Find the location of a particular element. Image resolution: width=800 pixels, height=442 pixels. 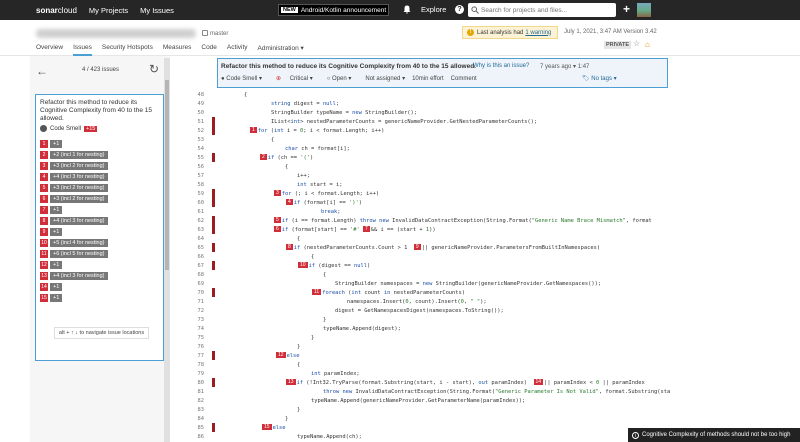

code-line: 83 } is located at coordinates (249, 409).